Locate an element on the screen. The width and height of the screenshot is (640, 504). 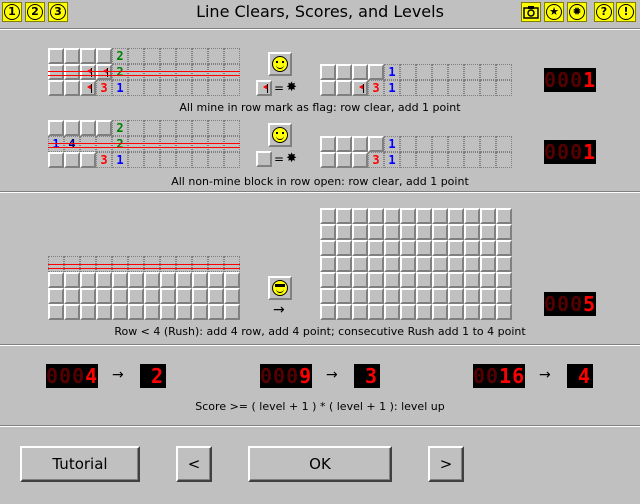
header-divider is located at coordinates (320, 29).